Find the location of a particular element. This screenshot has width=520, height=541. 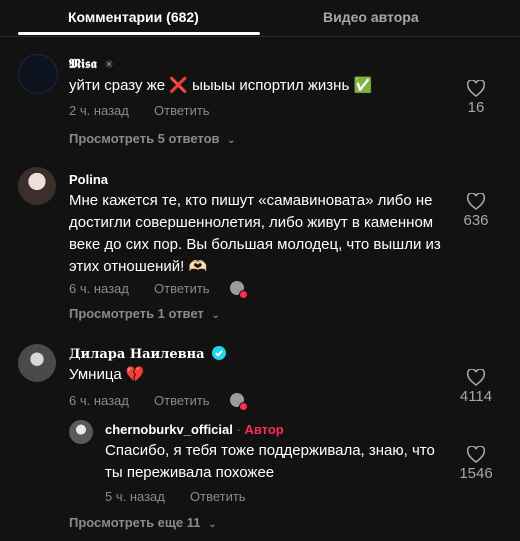

like-button: 1546 is located at coordinates (476, 464).